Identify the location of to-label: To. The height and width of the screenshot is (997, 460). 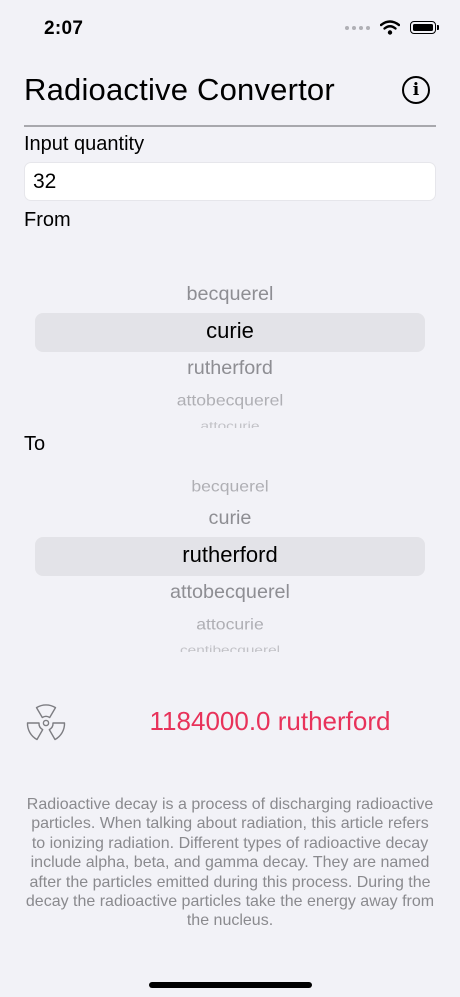
(35, 444).